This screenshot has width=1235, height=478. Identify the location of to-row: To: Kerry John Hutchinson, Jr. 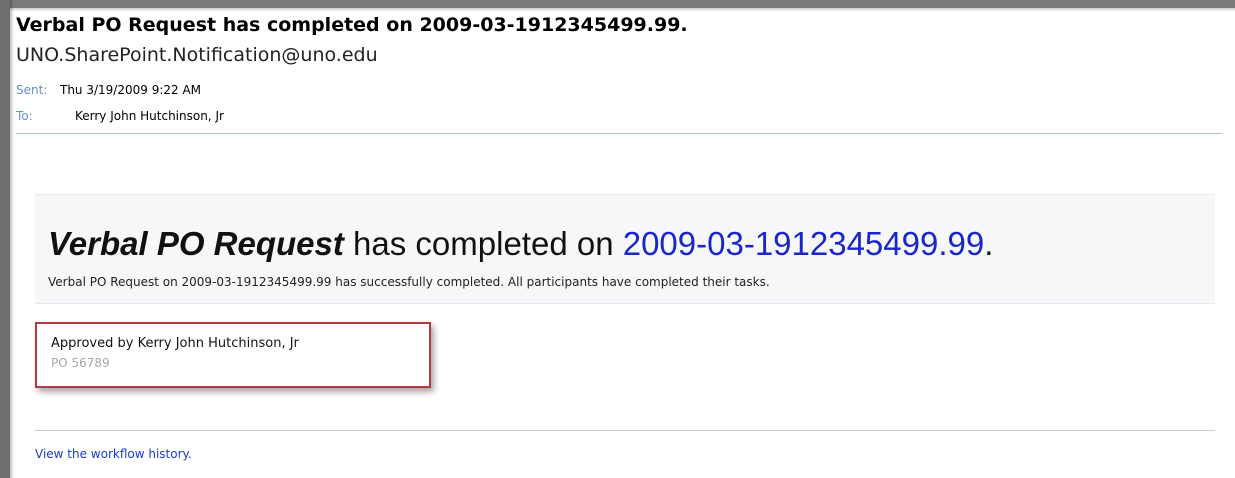
(120, 116).